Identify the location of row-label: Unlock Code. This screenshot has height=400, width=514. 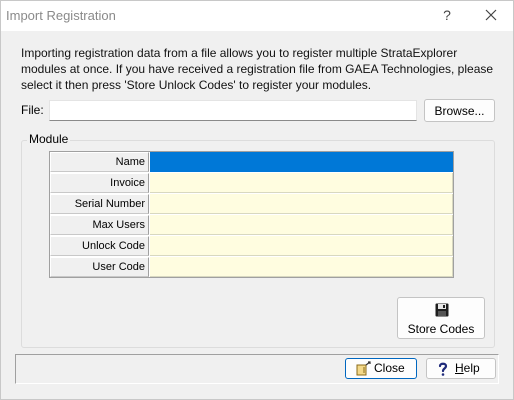
(99, 246).